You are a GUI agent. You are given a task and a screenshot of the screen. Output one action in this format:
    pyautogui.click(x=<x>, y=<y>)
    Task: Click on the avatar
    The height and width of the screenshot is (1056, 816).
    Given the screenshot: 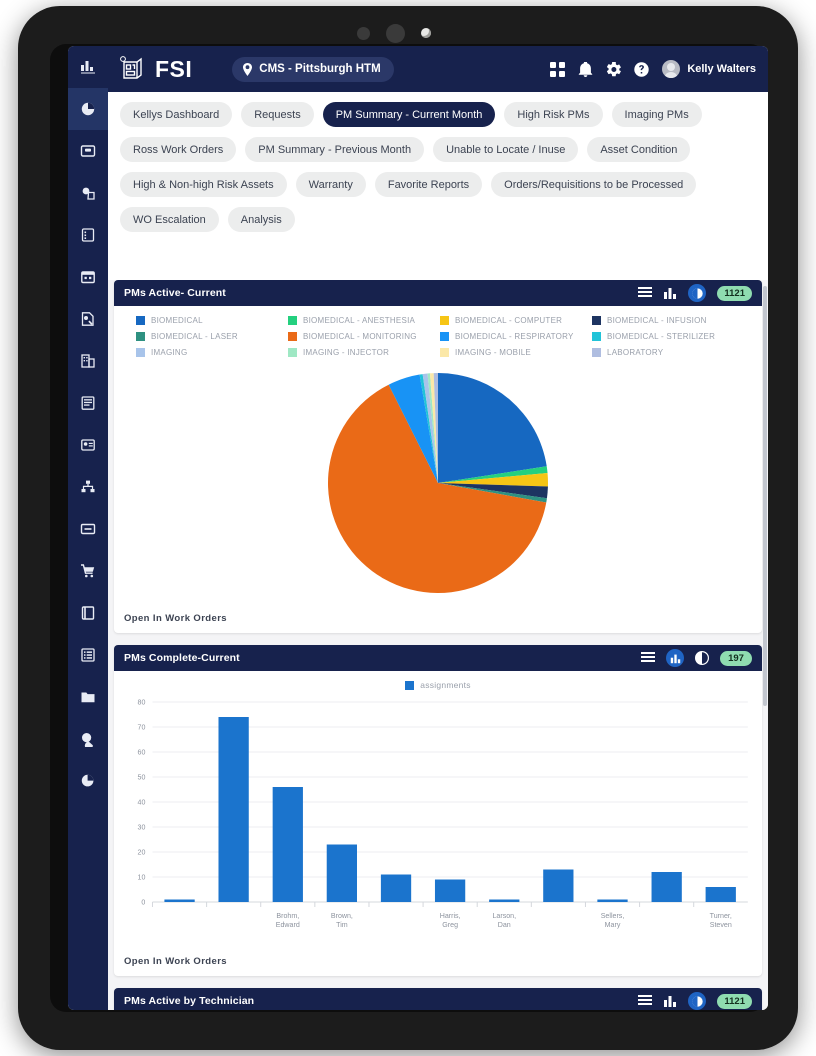 What is the action you would take?
    pyautogui.click(x=671, y=69)
    